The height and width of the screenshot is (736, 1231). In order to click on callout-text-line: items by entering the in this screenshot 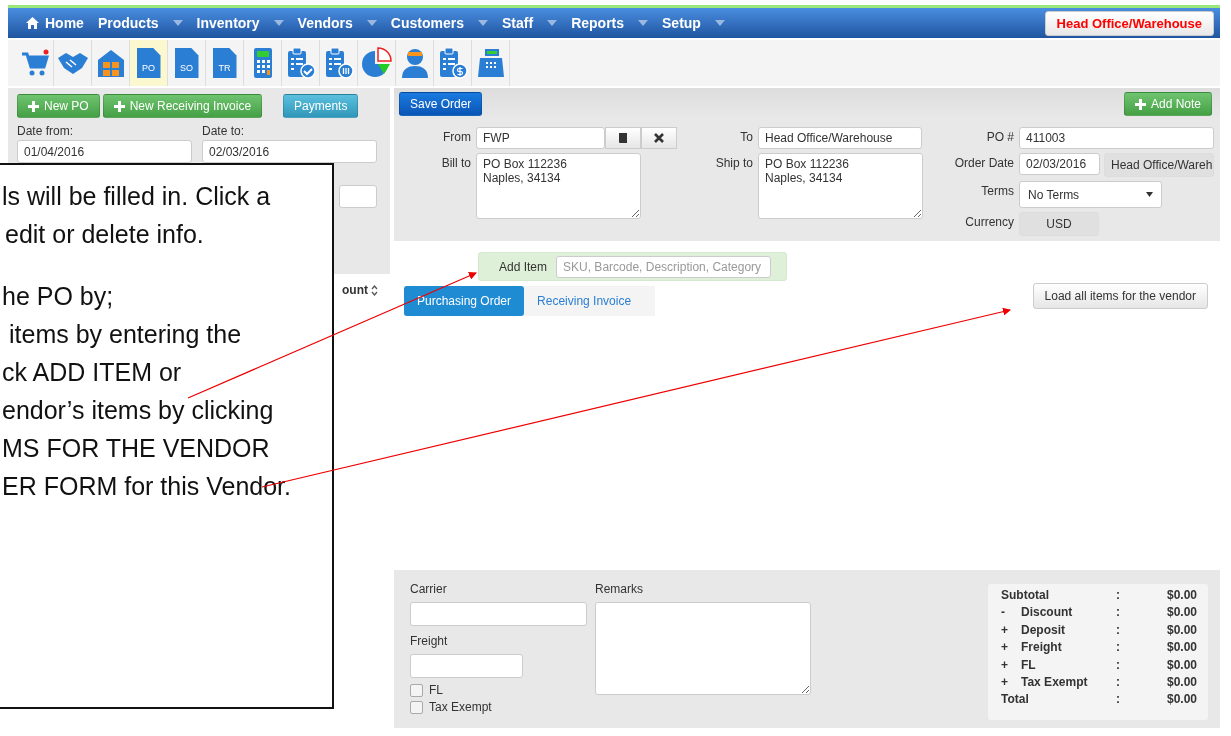, I will do `click(125, 334)`.